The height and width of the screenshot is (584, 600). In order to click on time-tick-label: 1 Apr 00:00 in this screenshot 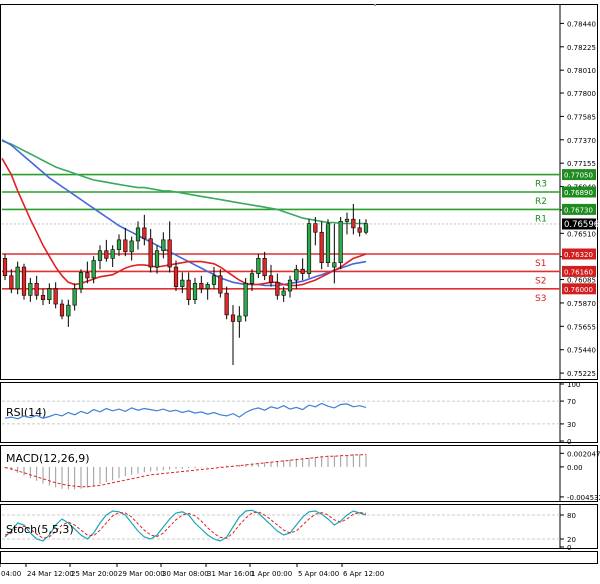, I will do `click(271, 574)`.